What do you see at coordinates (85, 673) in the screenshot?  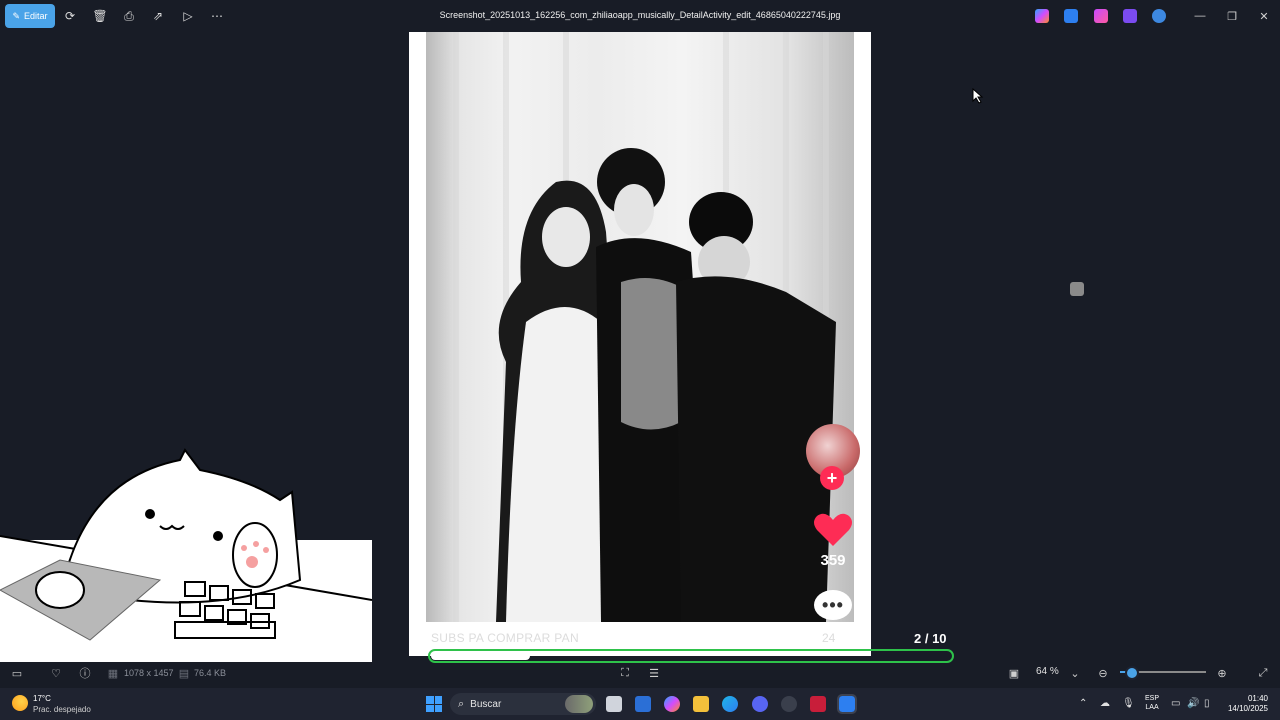 I see `info-icon: ⓘ` at bounding box center [85, 673].